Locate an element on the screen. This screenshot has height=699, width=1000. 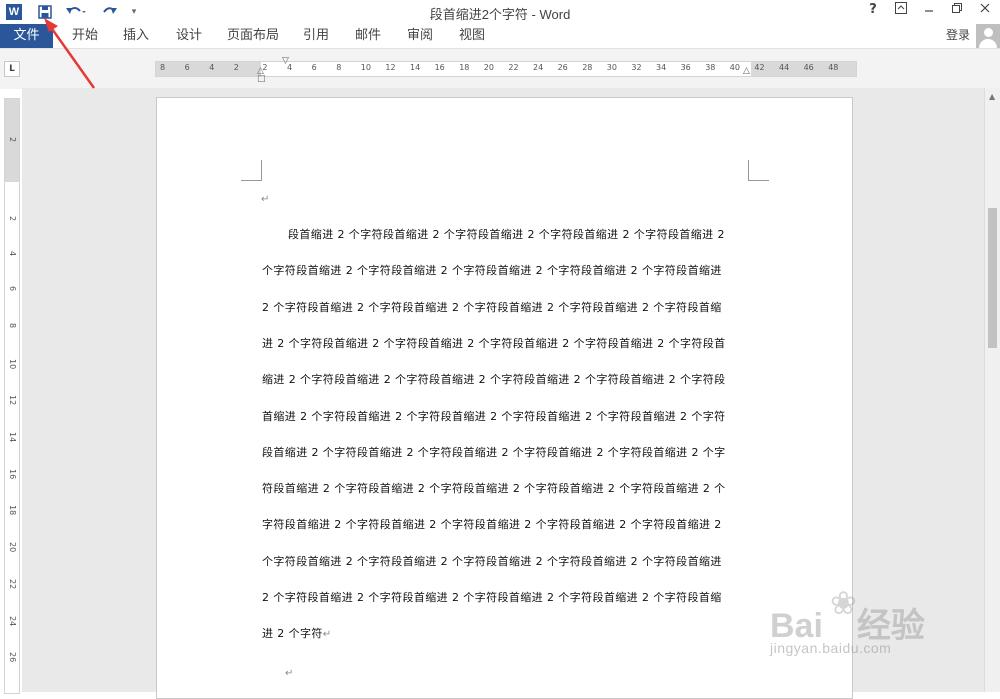
hruler-tick-label: 20 is located at coordinates (488, 67).